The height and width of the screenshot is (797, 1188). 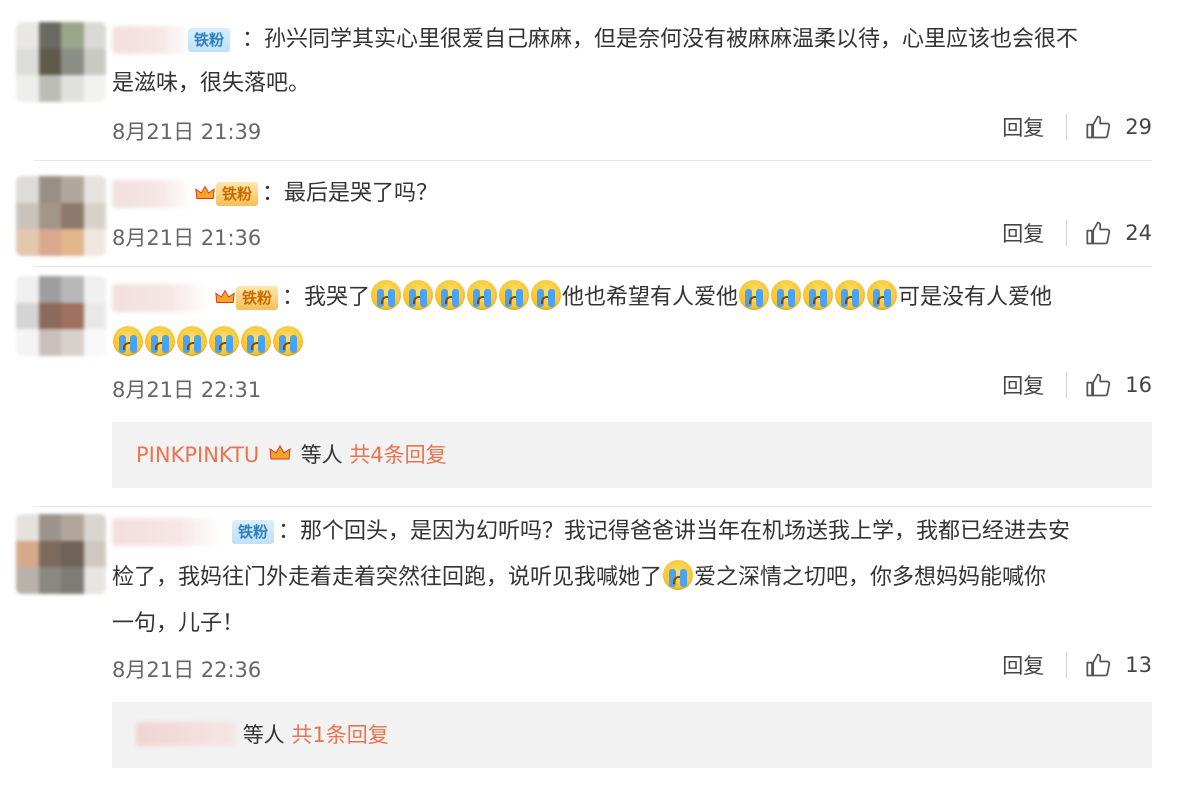 What do you see at coordinates (187, 670) in the screenshot?
I see `comment-time: 8月21日 22:36` at bounding box center [187, 670].